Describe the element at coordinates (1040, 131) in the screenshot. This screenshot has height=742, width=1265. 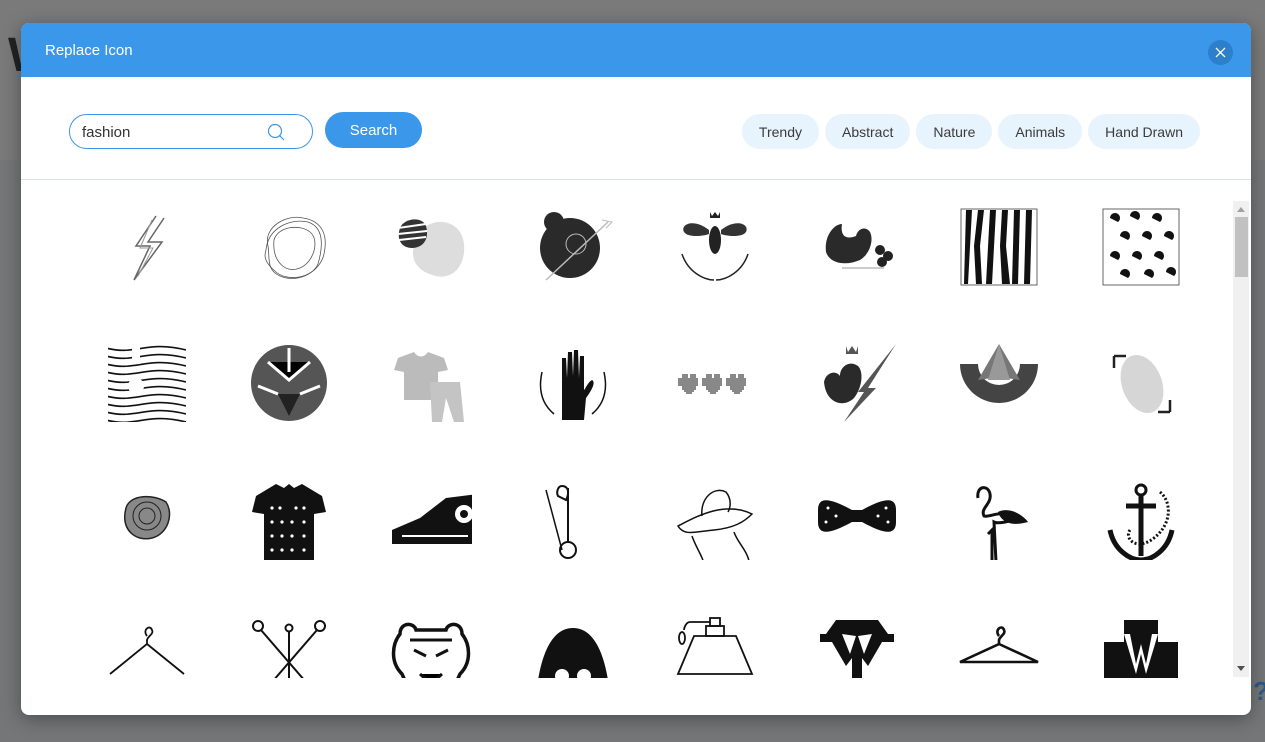
I see `tag-animals: Animals` at that location.